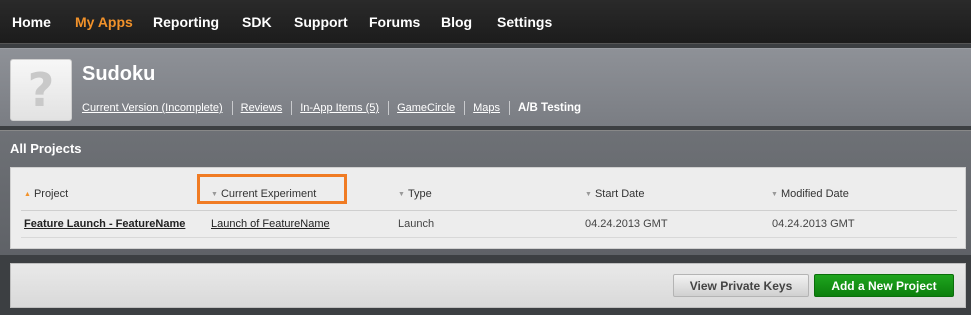 This screenshot has width=971, height=315. I want to click on column-label: Type, so click(419, 194).